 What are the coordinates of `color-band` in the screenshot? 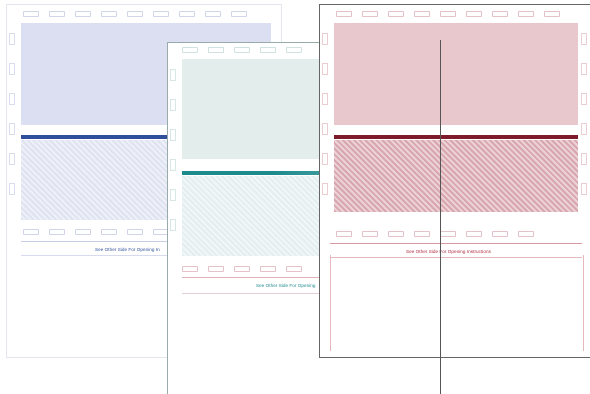 It's located at (456, 137).